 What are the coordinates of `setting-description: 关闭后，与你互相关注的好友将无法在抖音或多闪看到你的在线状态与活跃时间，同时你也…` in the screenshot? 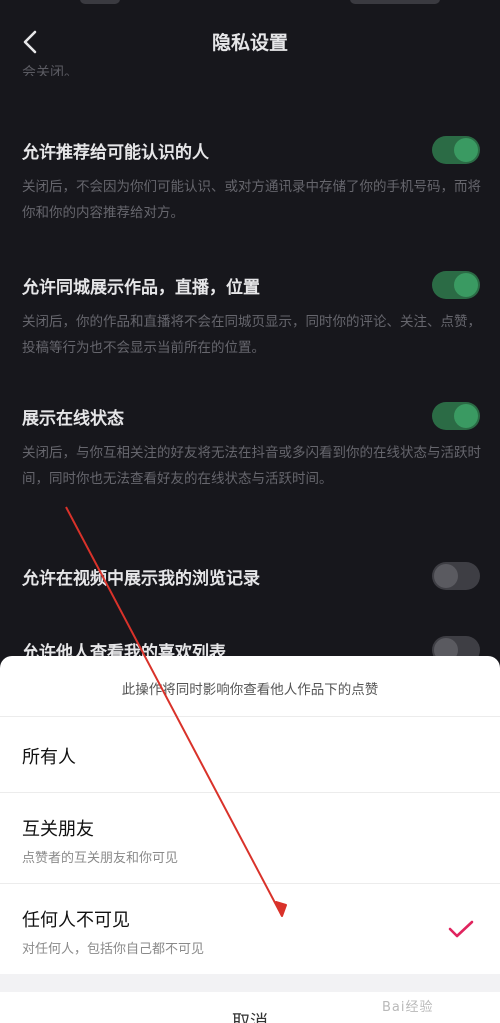 It's located at (251, 466).